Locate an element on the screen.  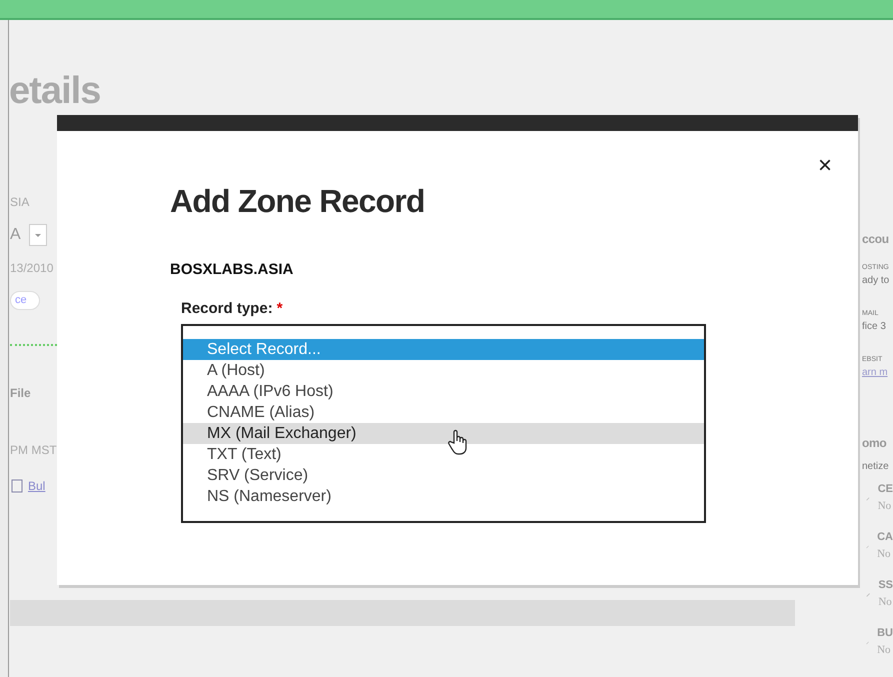
page-text: PM MST is located at coordinates (33, 450).